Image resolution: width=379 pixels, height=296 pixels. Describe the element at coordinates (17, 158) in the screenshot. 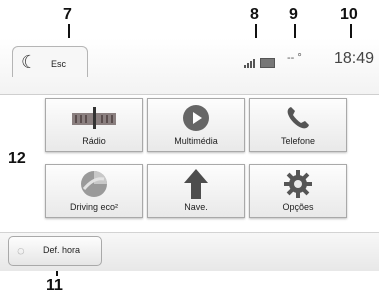

I see `callout-12: 12` at that location.